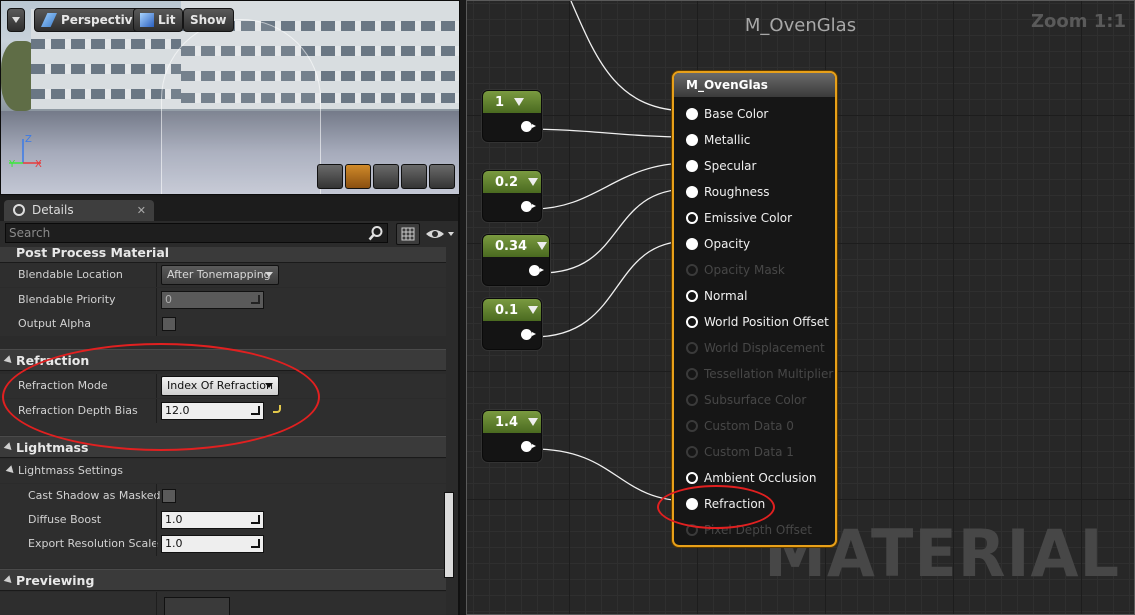 The height and width of the screenshot is (615, 1135). I want to click on constant-value: 1.4, so click(507, 422).